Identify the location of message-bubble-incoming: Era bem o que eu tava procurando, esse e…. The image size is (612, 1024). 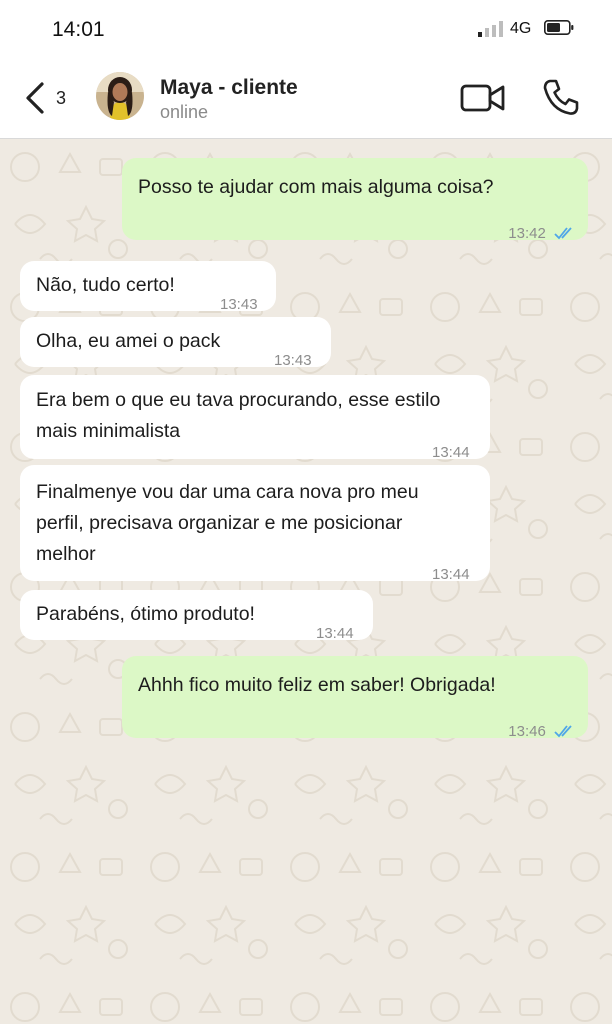
(255, 418).